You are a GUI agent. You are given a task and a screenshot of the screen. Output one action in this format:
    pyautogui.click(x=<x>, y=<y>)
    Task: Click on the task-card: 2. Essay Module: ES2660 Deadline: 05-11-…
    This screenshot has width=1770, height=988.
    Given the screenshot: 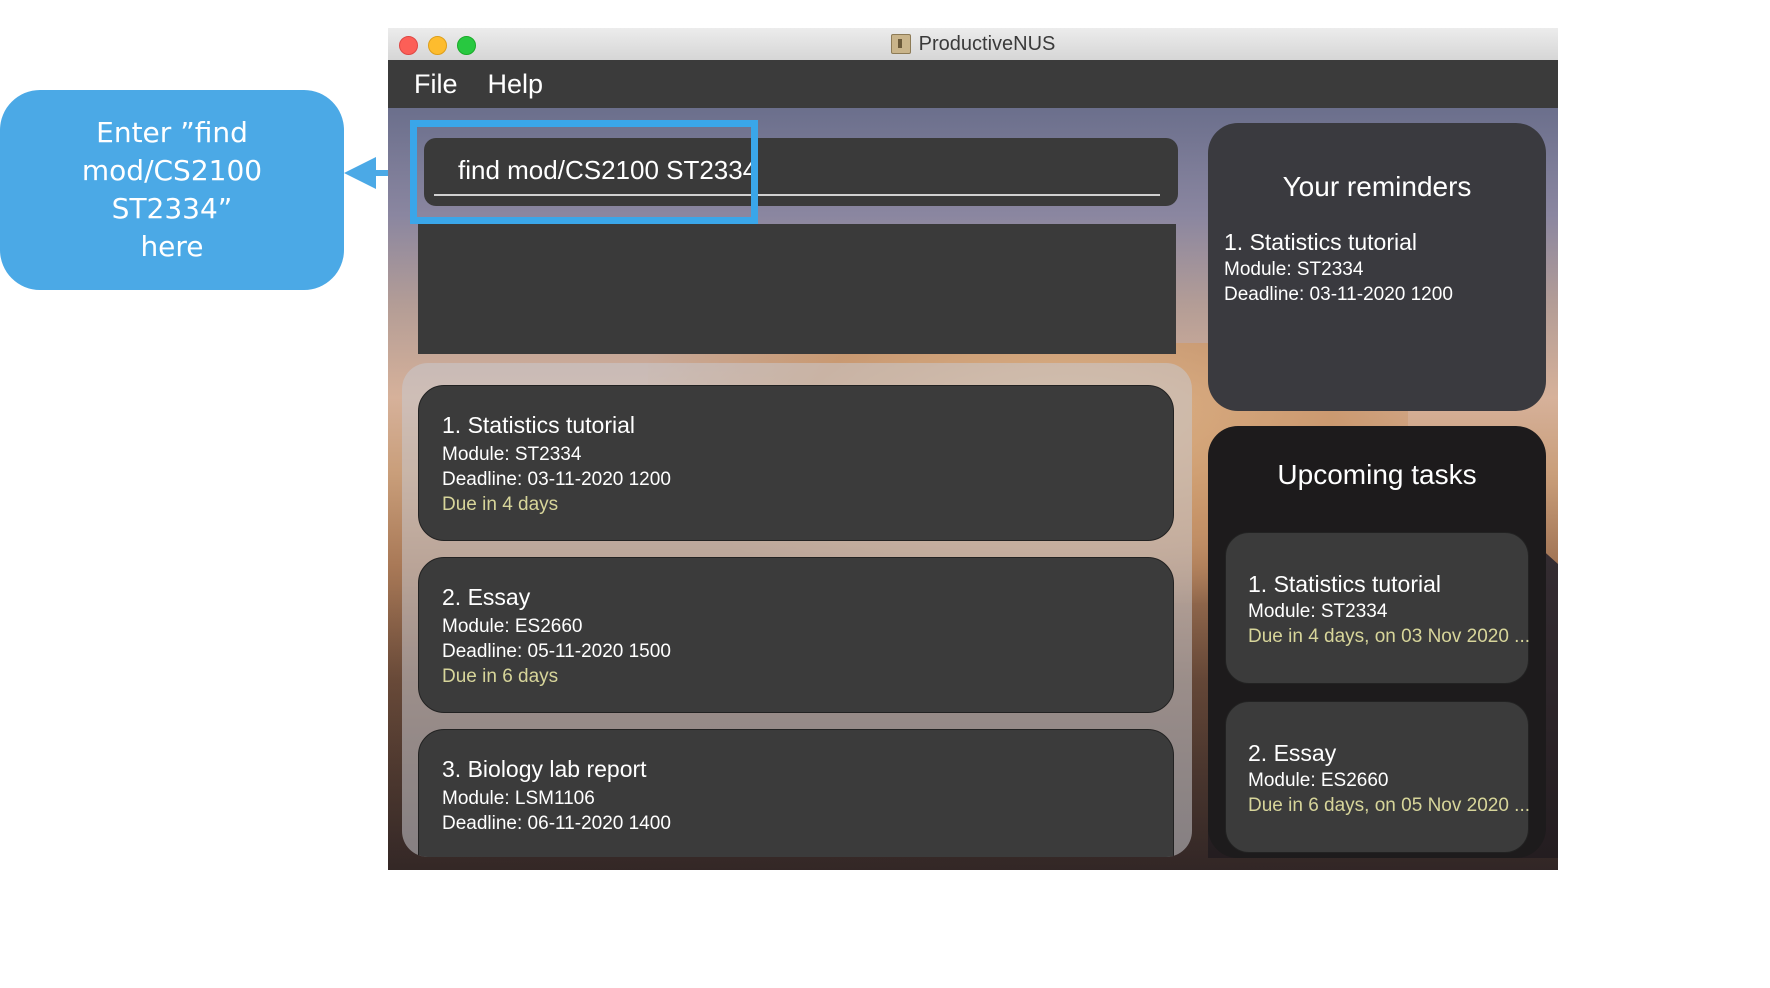 What is the action you would take?
    pyautogui.click(x=796, y=635)
    